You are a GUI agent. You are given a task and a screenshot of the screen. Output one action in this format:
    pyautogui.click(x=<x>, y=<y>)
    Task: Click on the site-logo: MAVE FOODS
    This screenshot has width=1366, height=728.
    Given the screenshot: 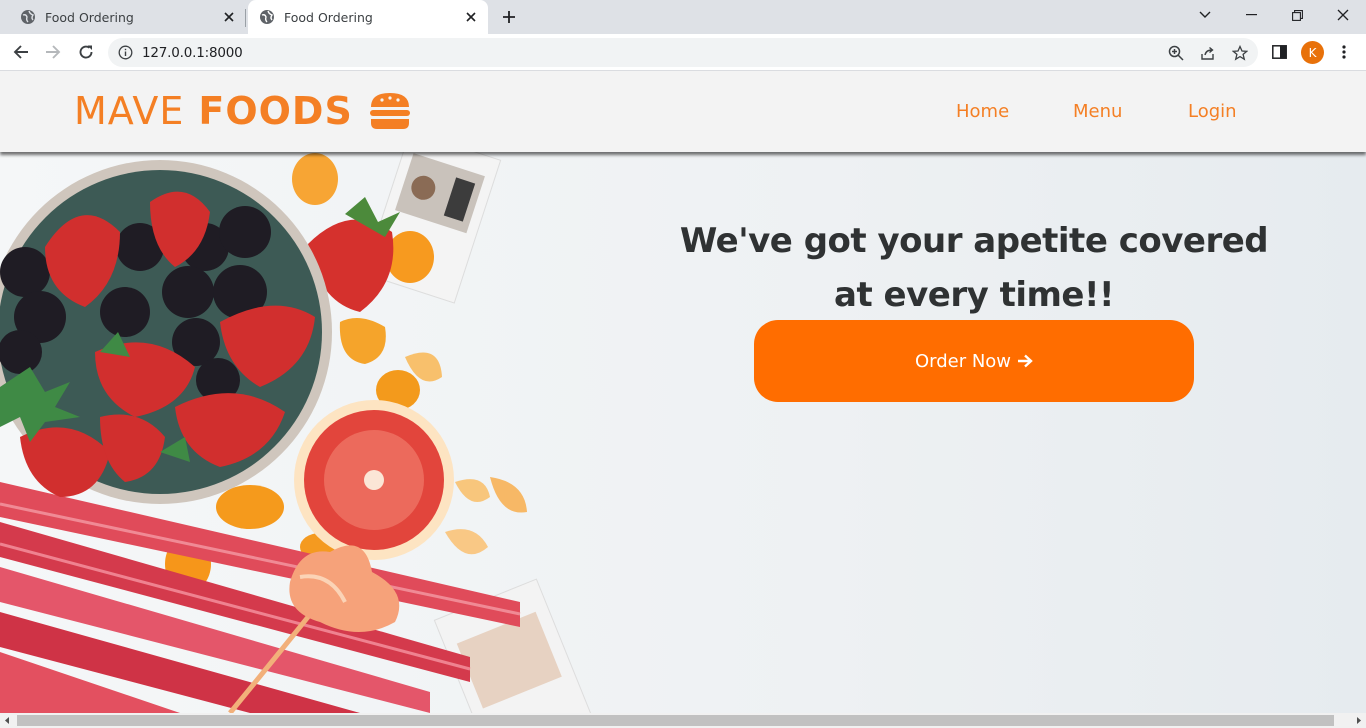 What is the action you would take?
    pyautogui.click(x=242, y=111)
    